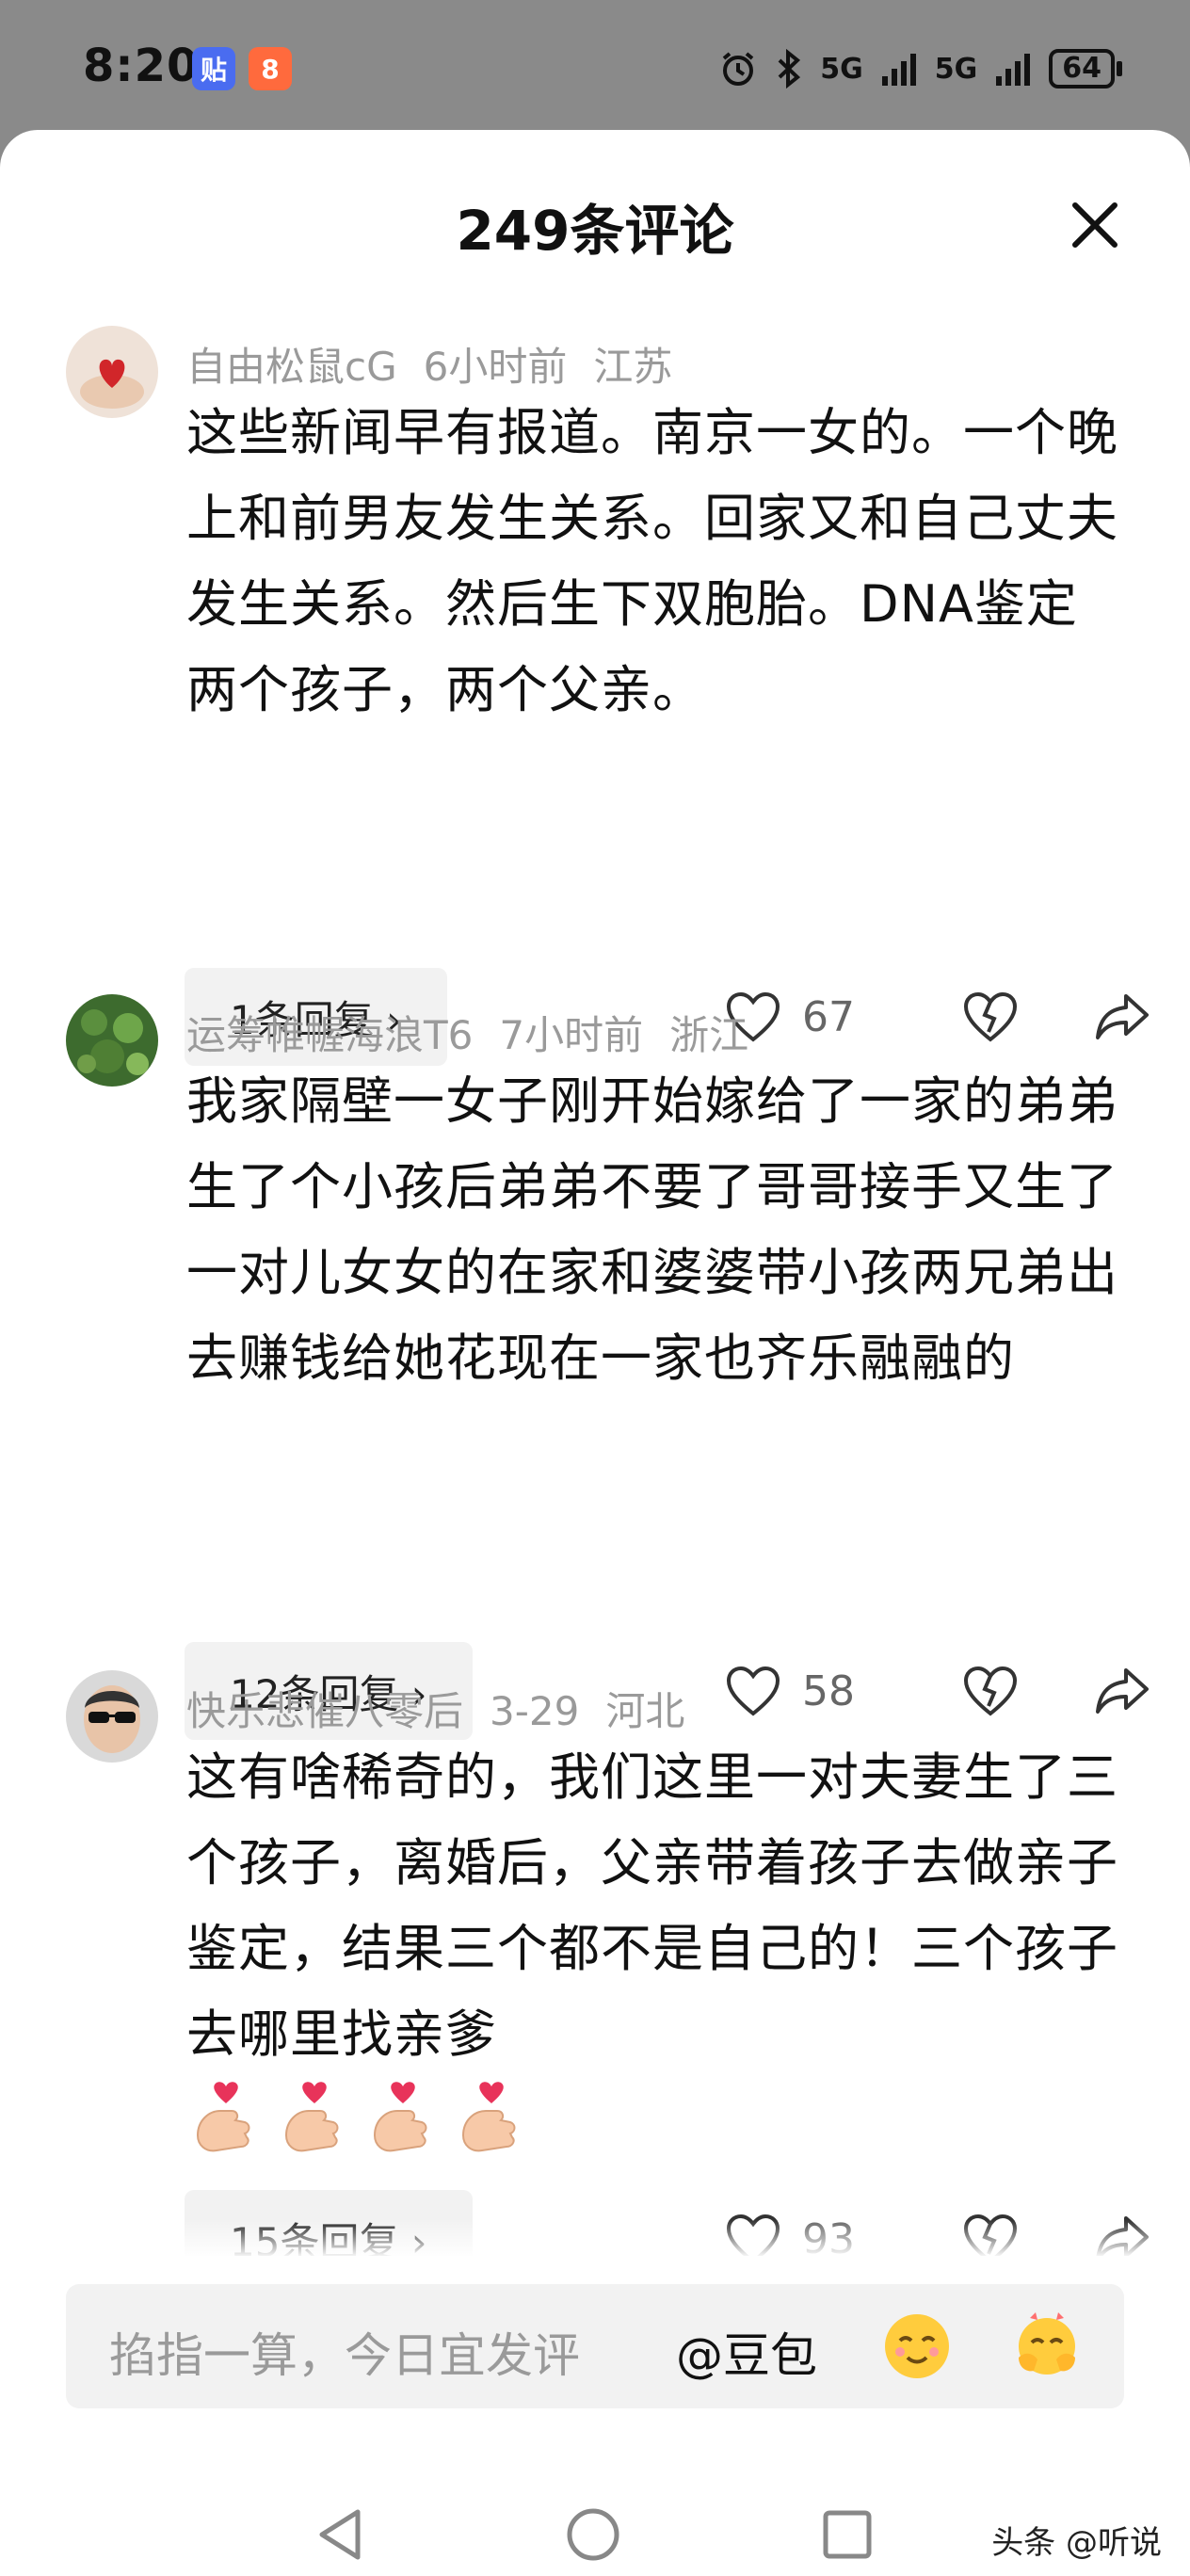 The image size is (1190, 2576). What do you see at coordinates (481, 1032) in the screenshot?
I see `comment-meta: 运筹帷幄海浪T6 7小时前 浙江` at bounding box center [481, 1032].